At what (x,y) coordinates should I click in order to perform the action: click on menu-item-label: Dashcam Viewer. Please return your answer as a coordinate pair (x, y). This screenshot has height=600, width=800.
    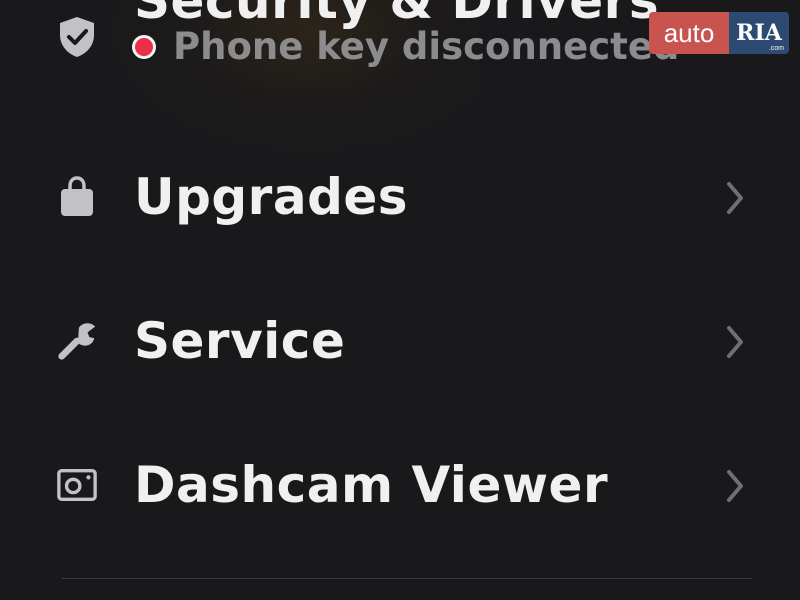
    Looking at the image, I should click on (371, 485).